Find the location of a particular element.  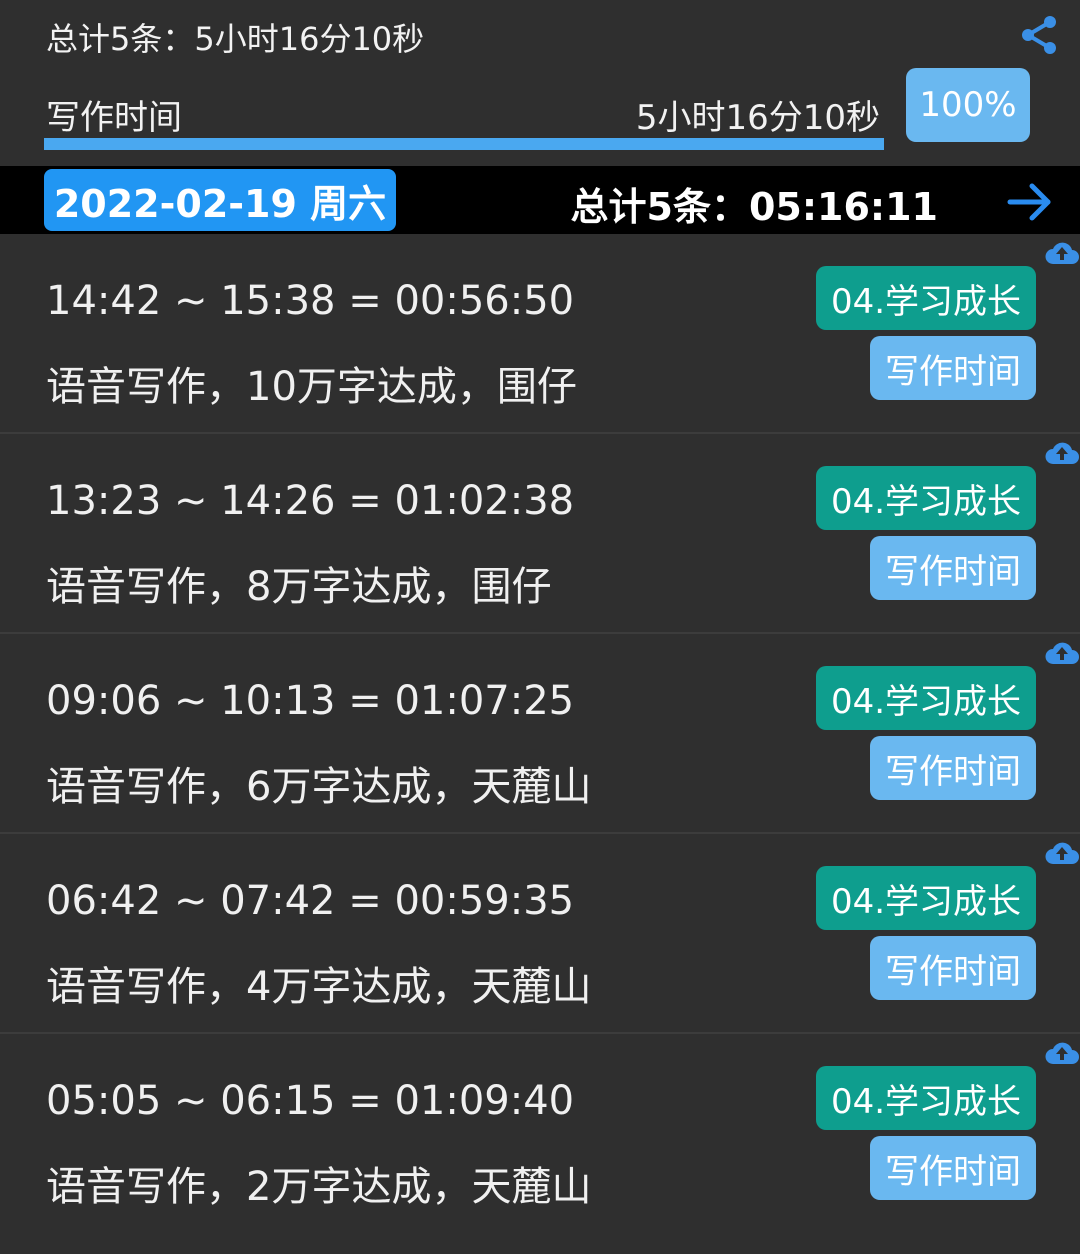

summary-panel: 总计5条：5小时16分10秒 写作时间 5小时16分10秒 100% is located at coordinates (540, 83).